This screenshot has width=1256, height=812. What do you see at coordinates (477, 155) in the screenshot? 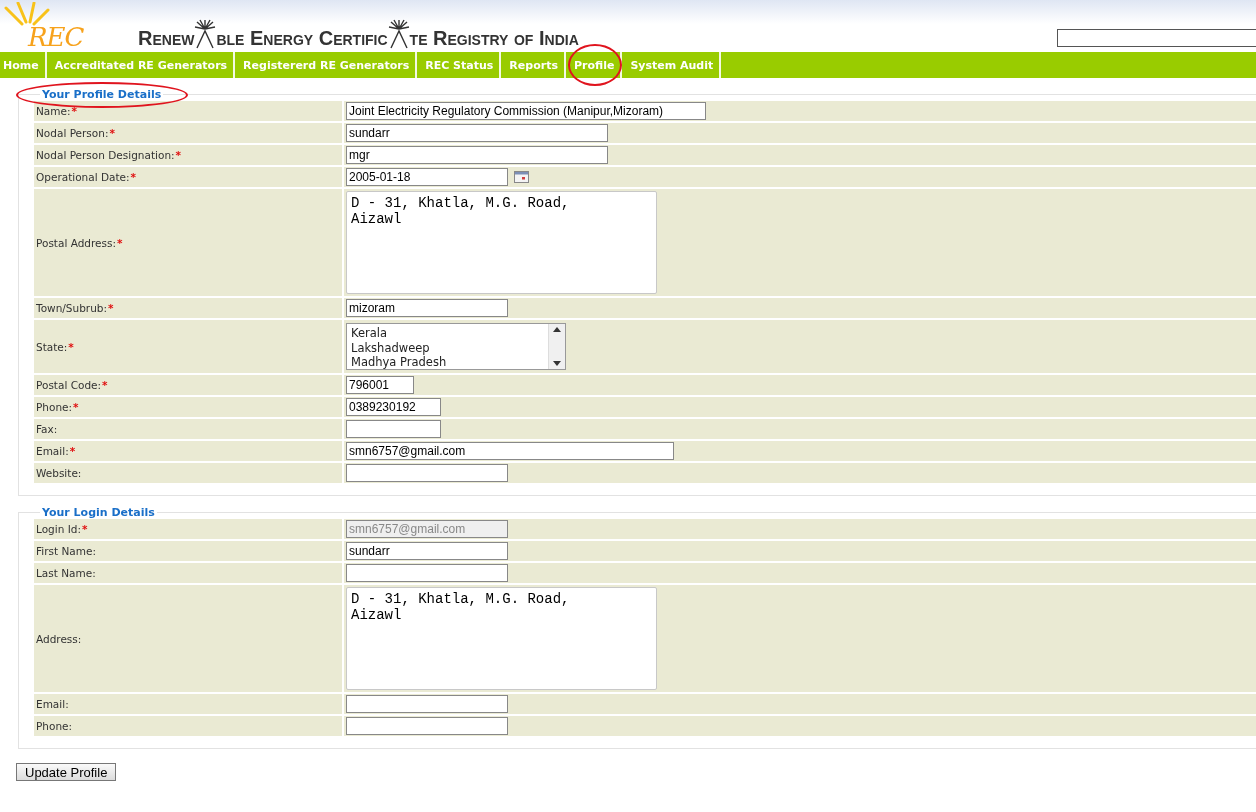
I see `text-field: mgr` at bounding box center [477, 155].